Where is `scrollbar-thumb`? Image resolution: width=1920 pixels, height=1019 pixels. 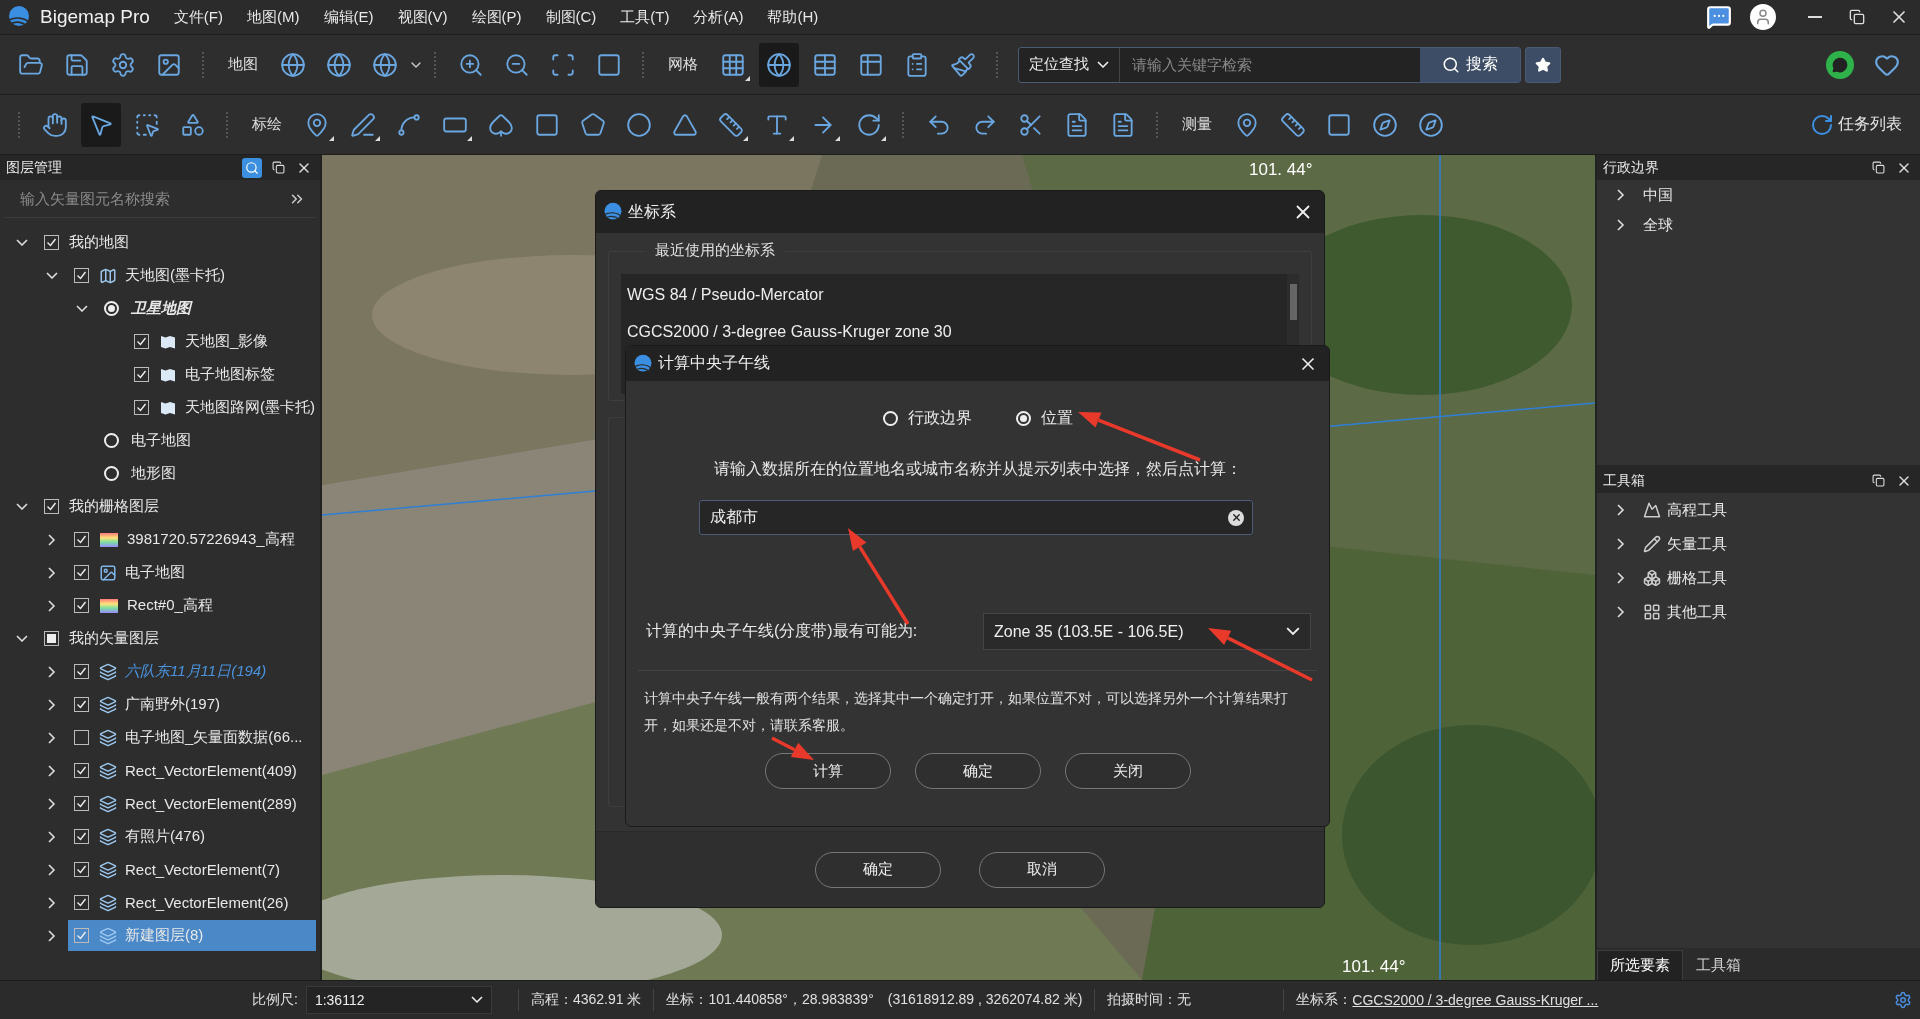 scrollbar-thumb is located at coordinates (1293, 302).